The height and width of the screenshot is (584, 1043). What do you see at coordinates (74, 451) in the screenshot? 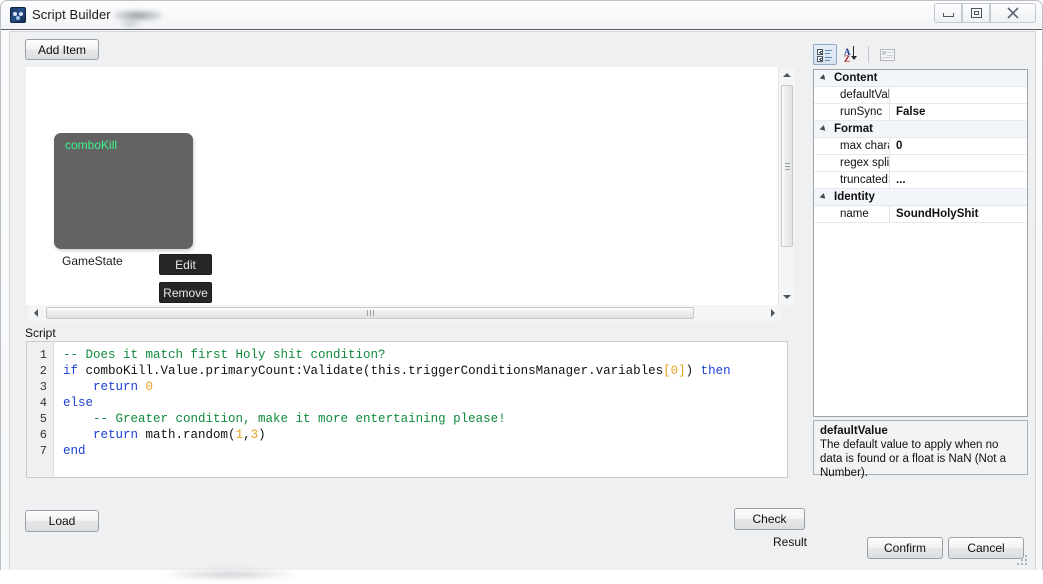
I see `code-token: end` at bounding box center [74, 451].